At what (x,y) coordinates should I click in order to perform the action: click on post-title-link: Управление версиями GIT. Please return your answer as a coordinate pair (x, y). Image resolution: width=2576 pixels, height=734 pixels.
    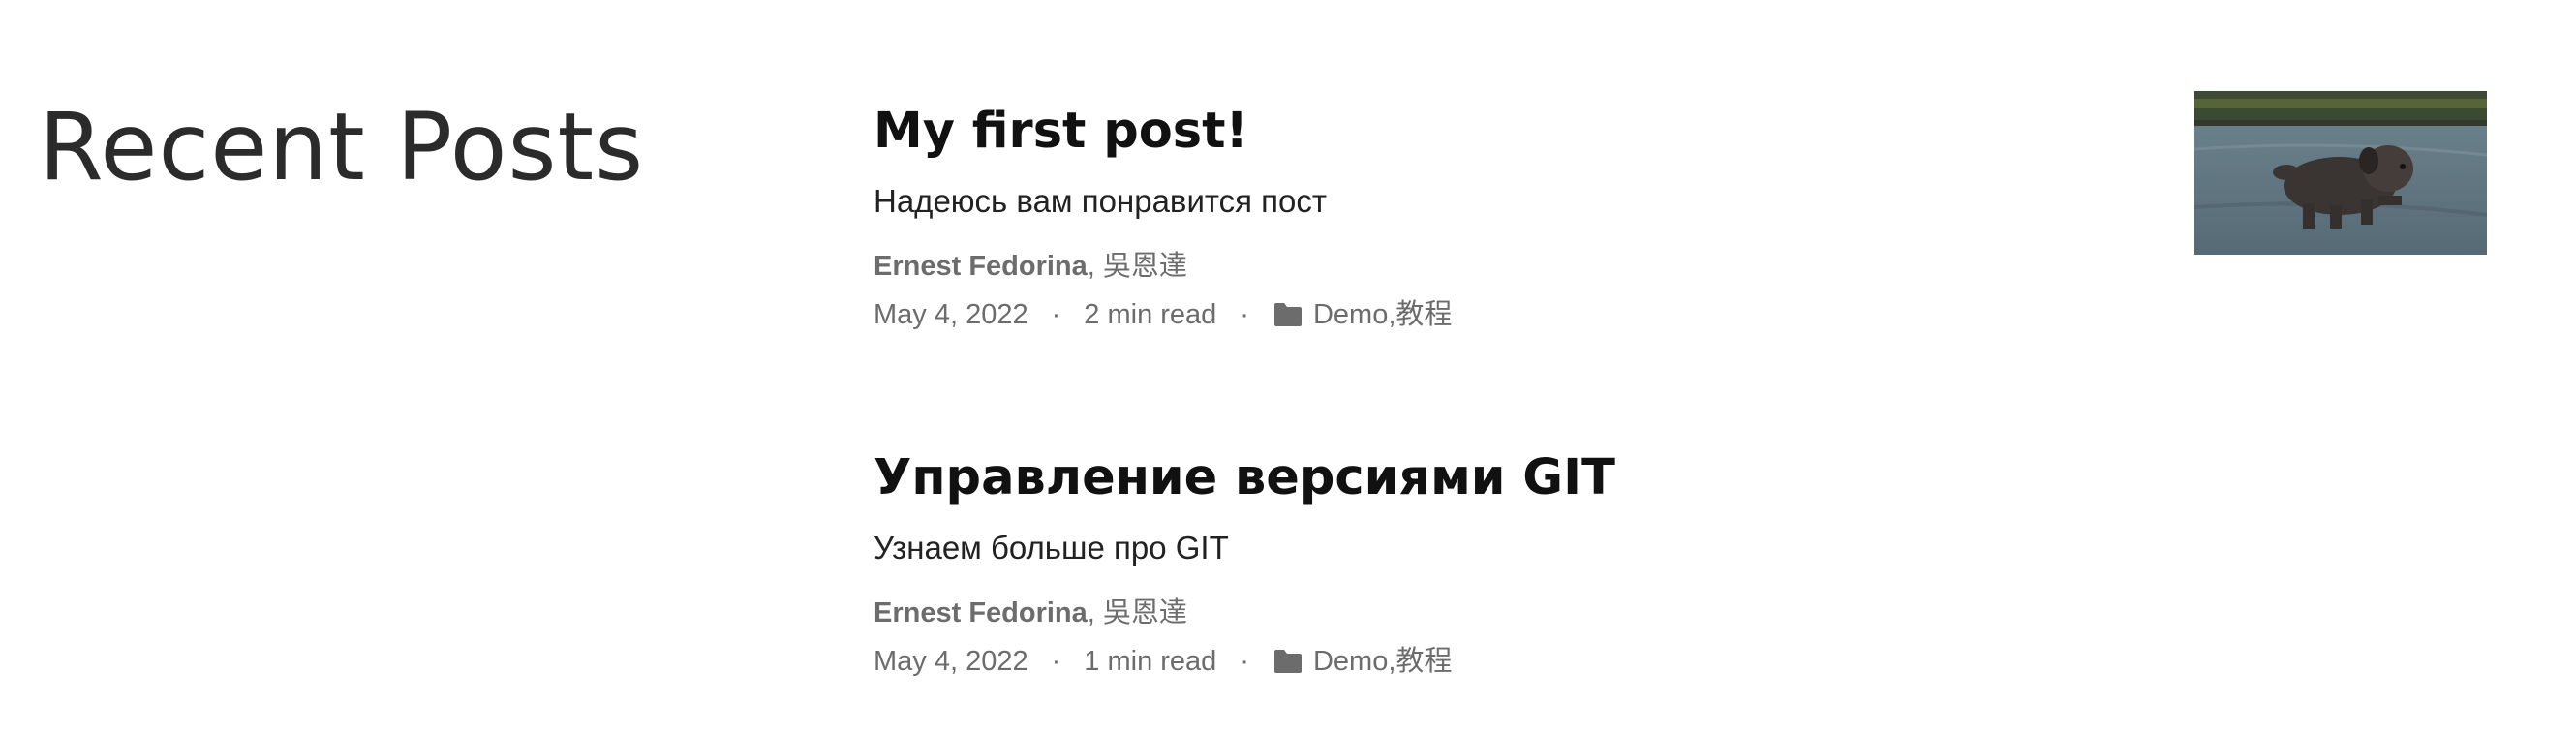
    Looking at the image, I should click on (1687, 478).